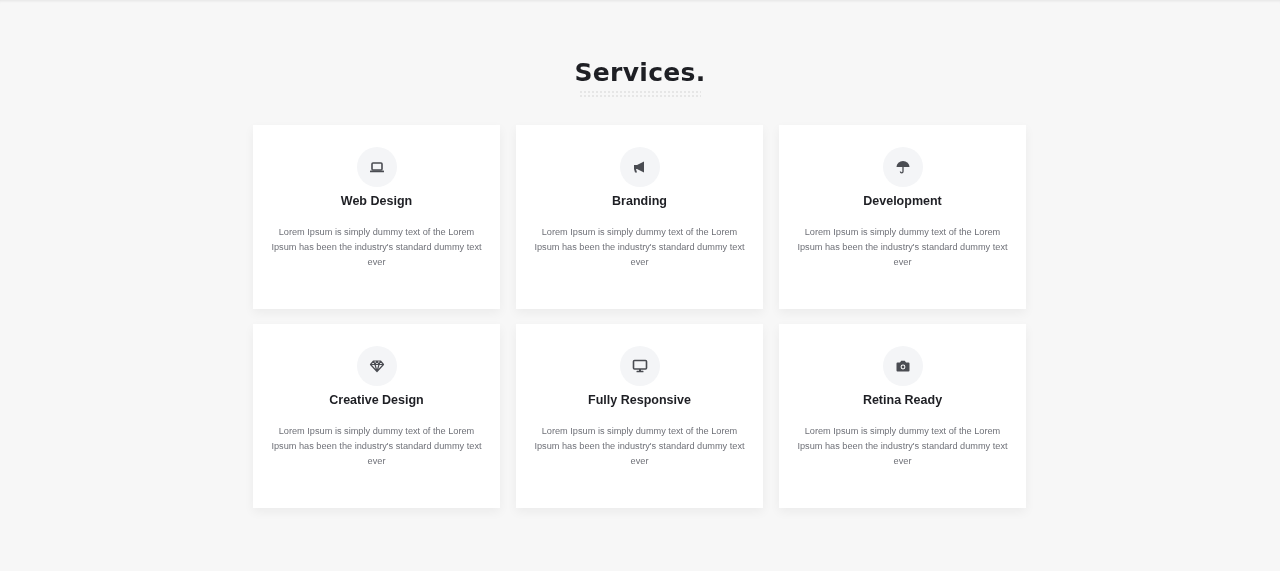 The height and width of the screenshot is (571, 1280). I want to click on service-title: Branding, so click(639, 201).